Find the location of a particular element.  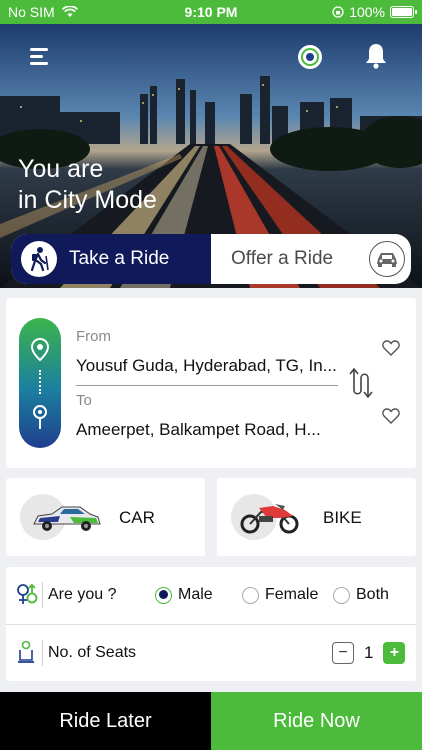

drop-pin-icon is located at coordinates (40, 417).